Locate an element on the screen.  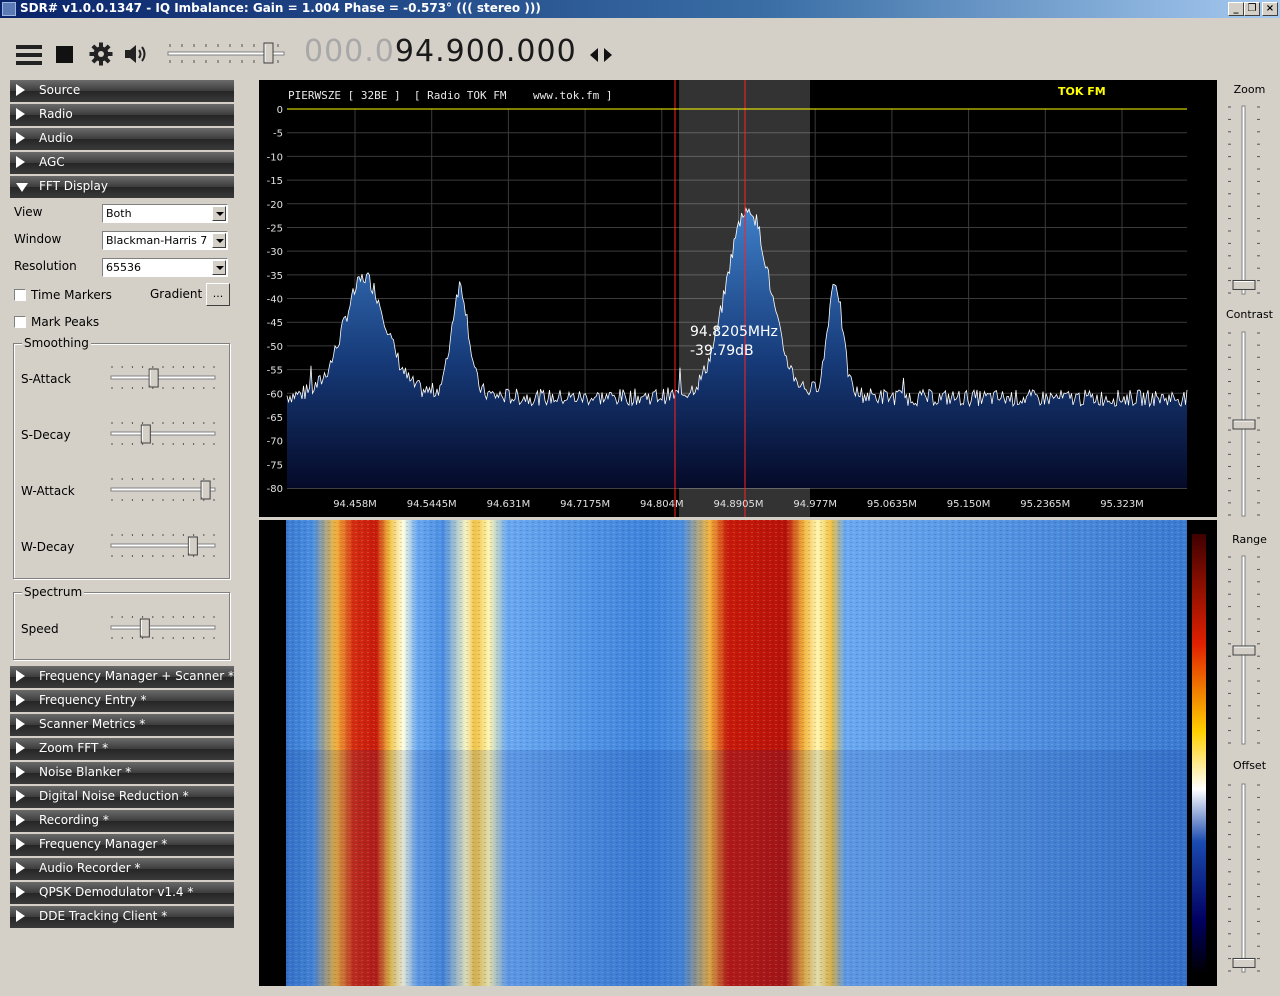
section-label: Digital Noise Reduction * is located at coordinates (114, 796).